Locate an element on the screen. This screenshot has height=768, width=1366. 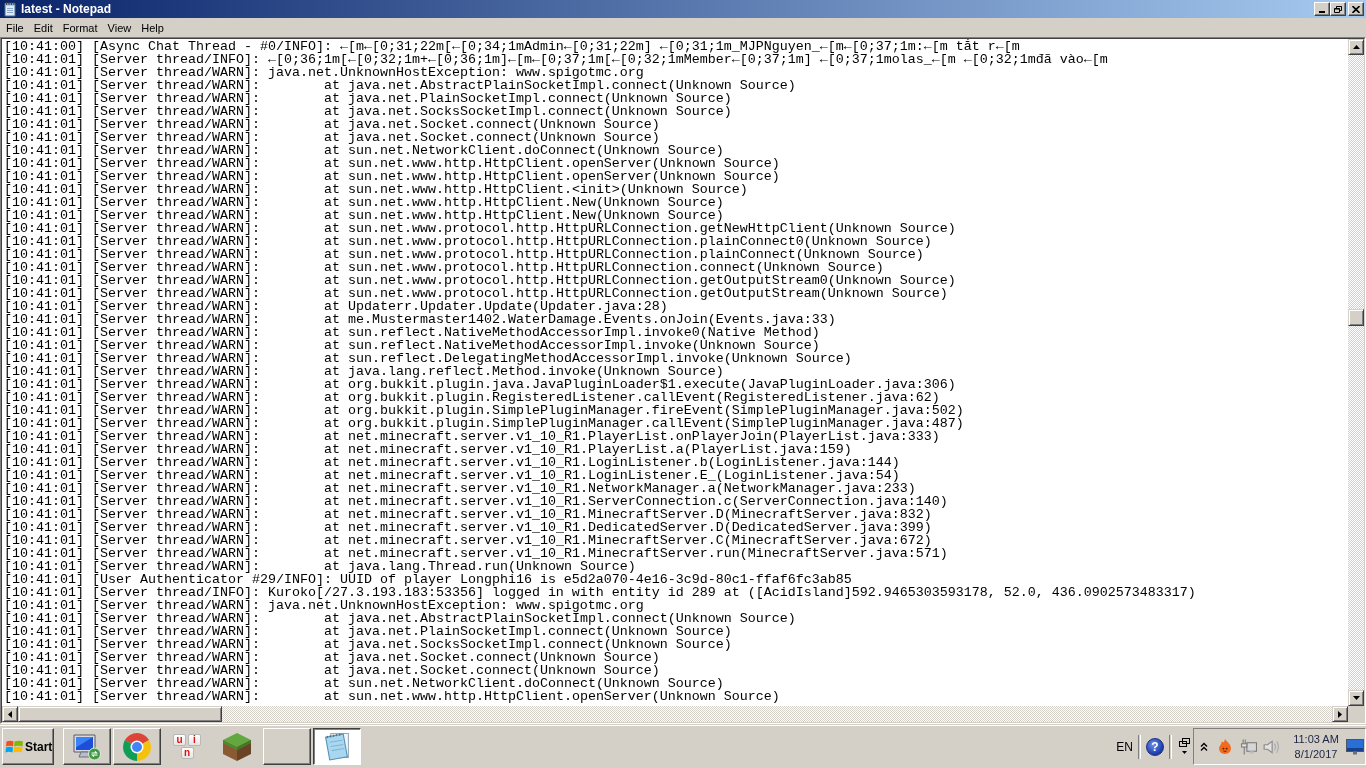
browser-icon is located at coordinates (137, 746).